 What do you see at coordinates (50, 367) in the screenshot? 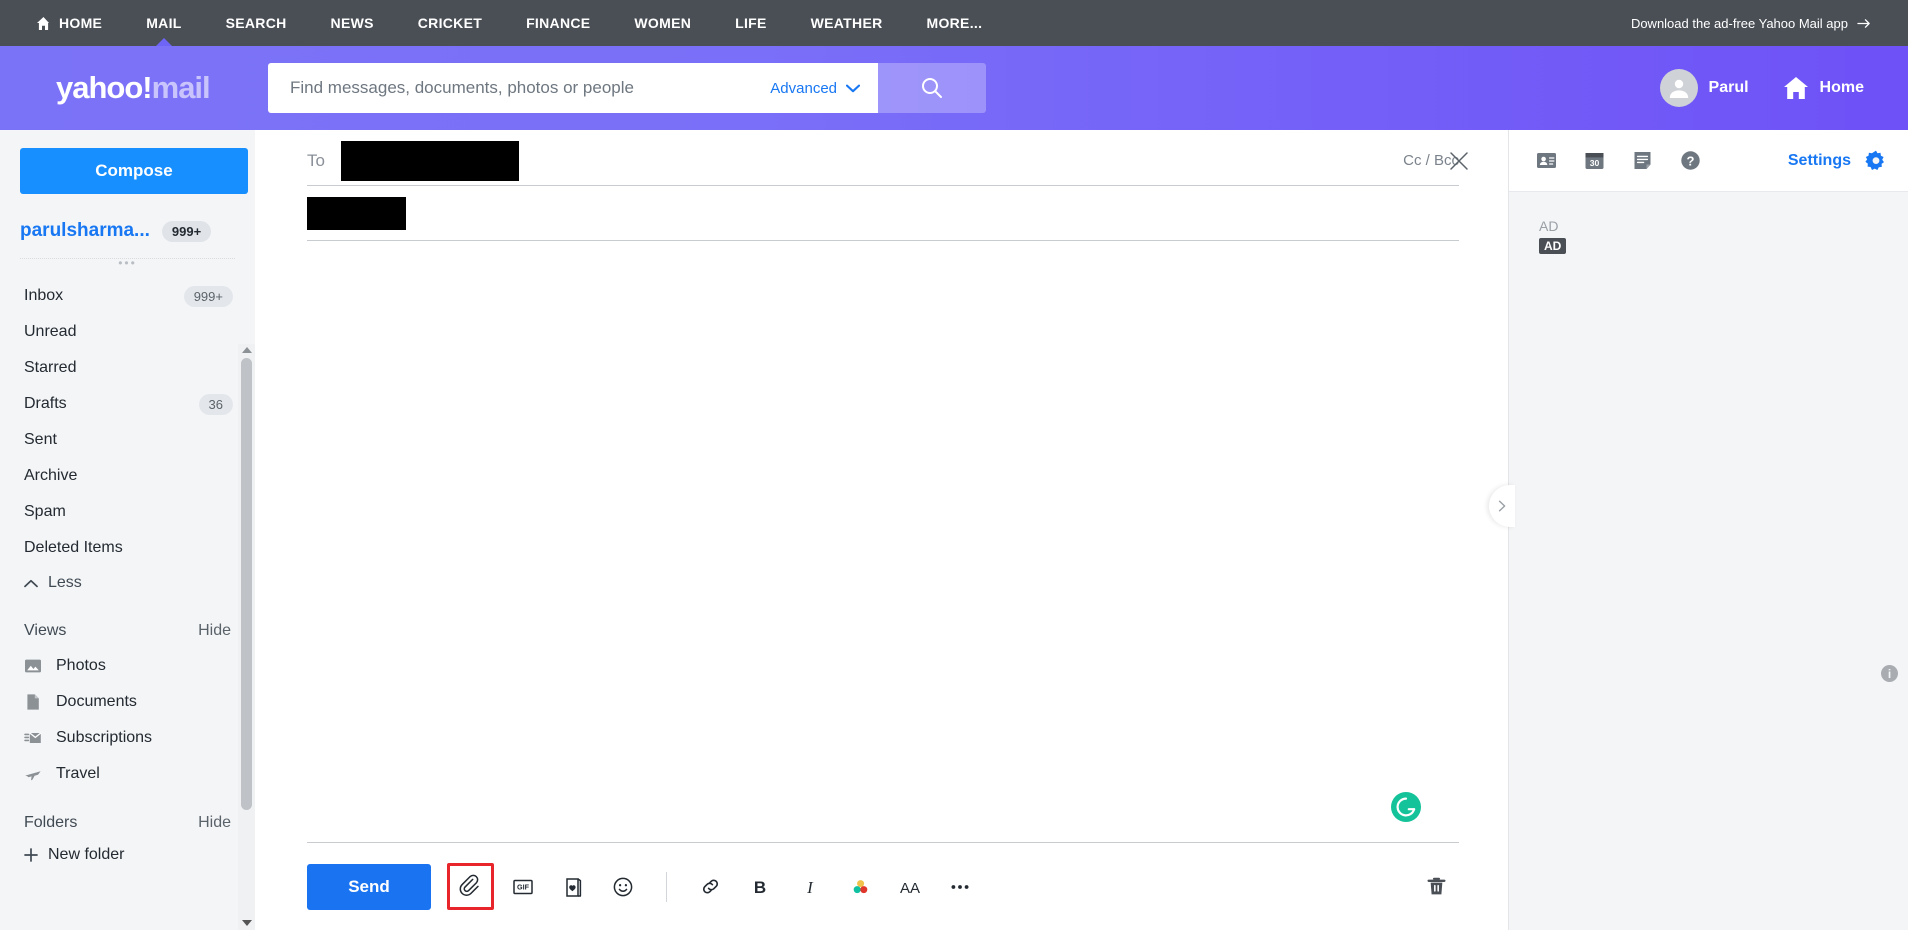
I see `folder-label: Starred` at bounding box center [50, 367].